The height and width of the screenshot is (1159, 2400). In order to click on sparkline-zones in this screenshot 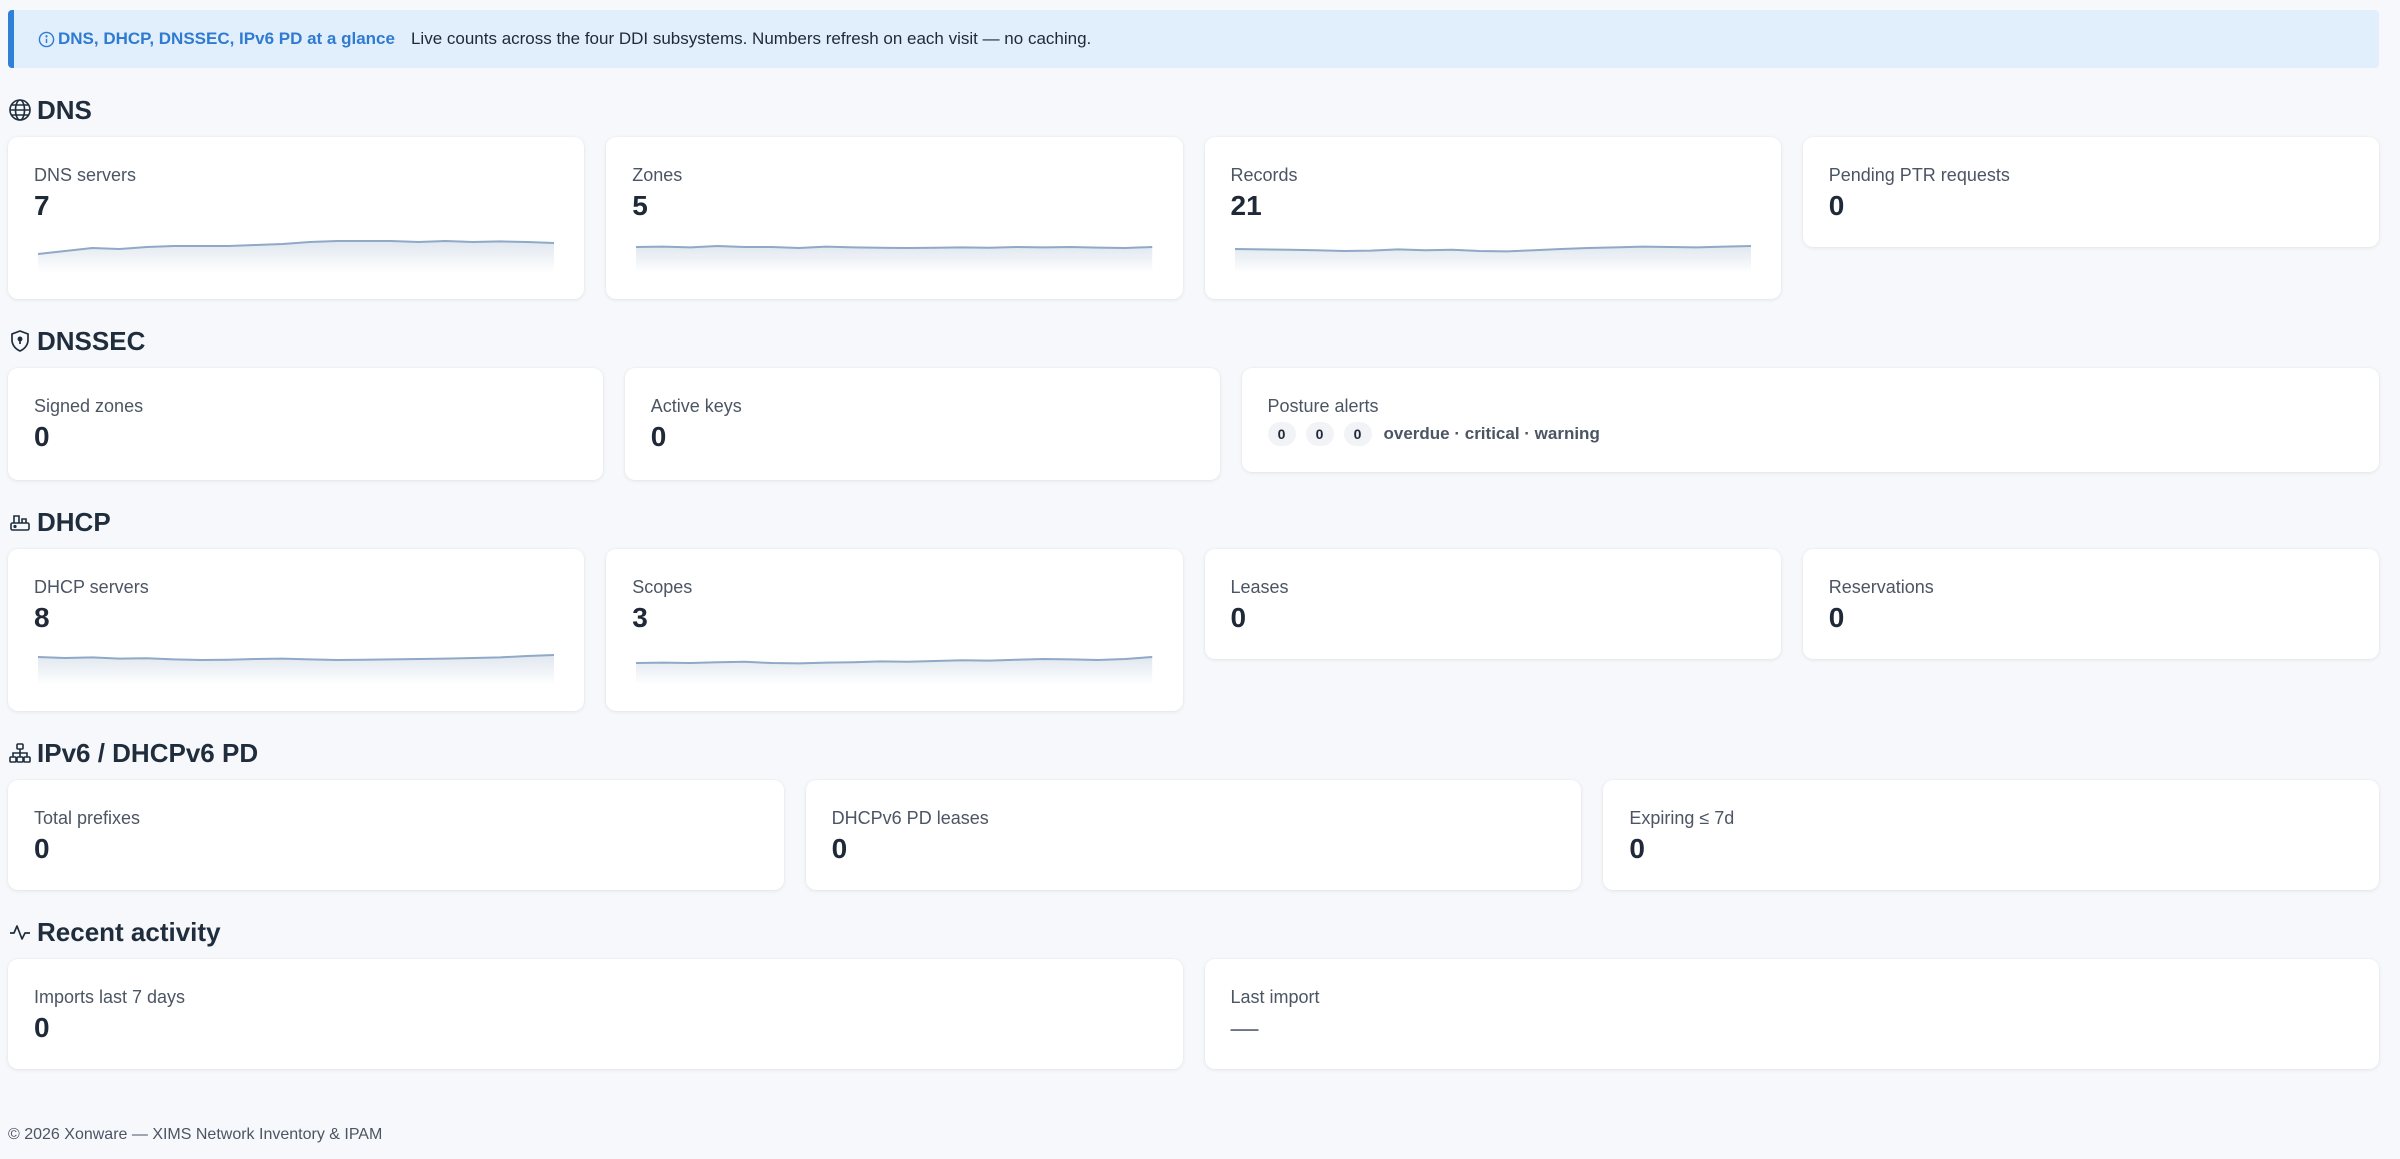, I will do `click(894, 253)`.